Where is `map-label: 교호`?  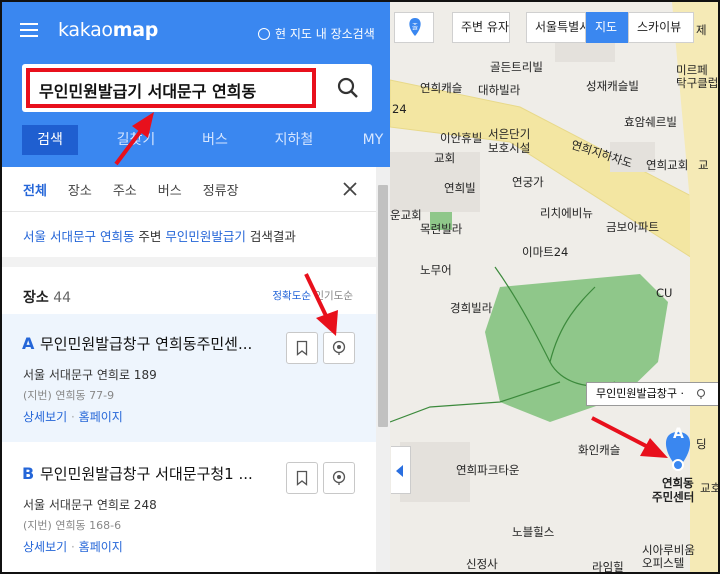 map-label: 교호 is located at coordinates (710, 488).